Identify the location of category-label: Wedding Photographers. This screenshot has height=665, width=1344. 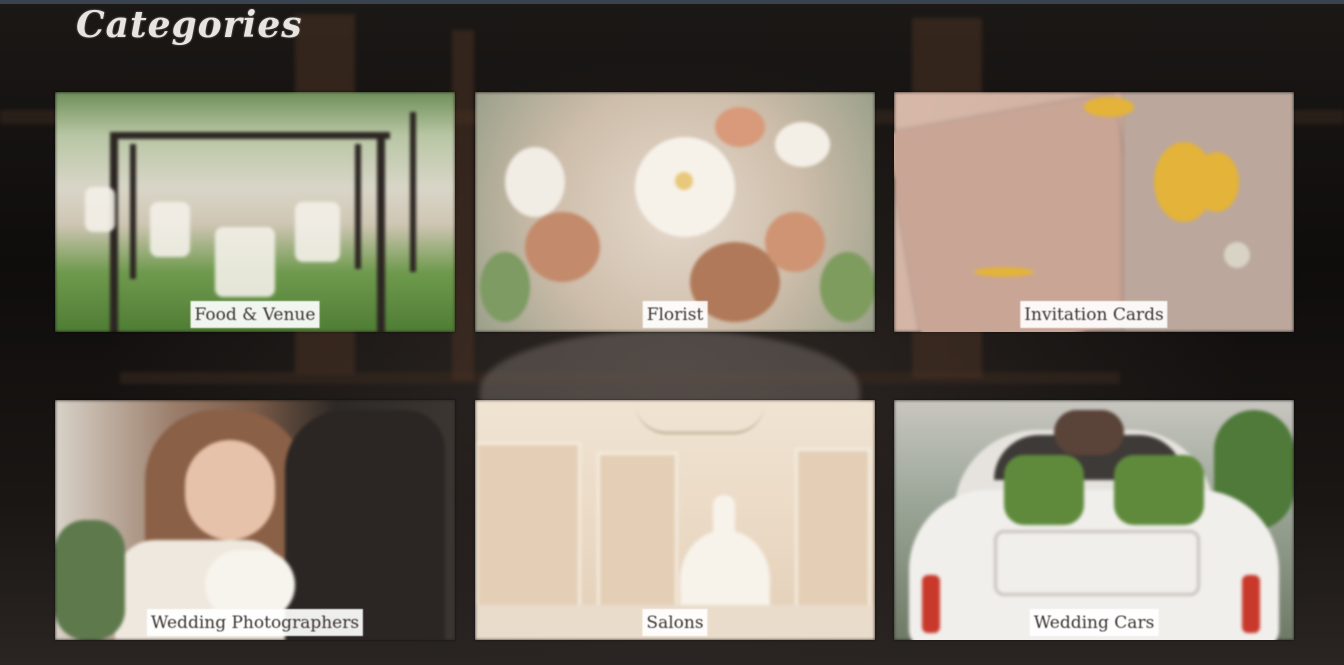
(255, 622).